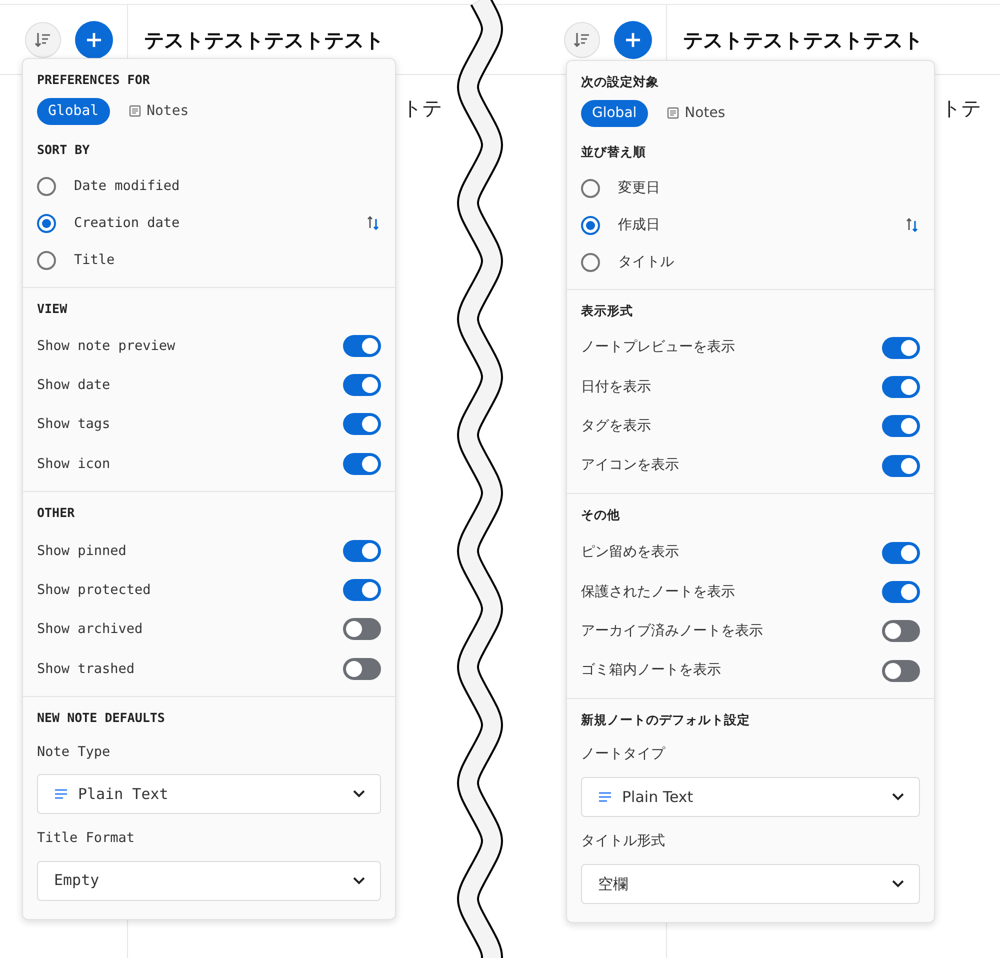  Describe the element at coordinates (616, 387) in the screenshot. I see `toggle-label: 日付を表示` at that location.